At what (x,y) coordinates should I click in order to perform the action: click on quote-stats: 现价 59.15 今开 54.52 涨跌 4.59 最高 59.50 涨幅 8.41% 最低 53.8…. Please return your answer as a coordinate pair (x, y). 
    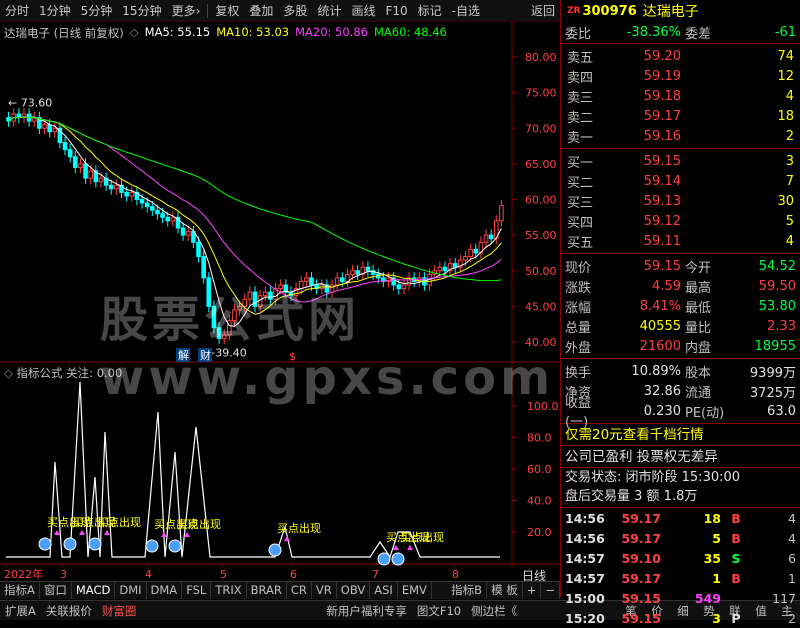
    Looking at the image, I should click on (680, 306).